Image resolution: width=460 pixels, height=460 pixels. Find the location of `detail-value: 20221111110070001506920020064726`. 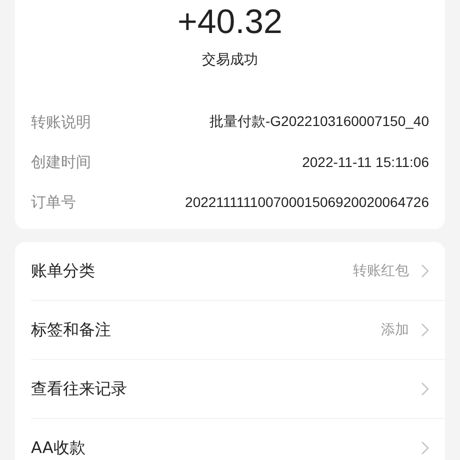

detail-value: 20221111110070001506920020064726 is located at coordinates (307, 202).